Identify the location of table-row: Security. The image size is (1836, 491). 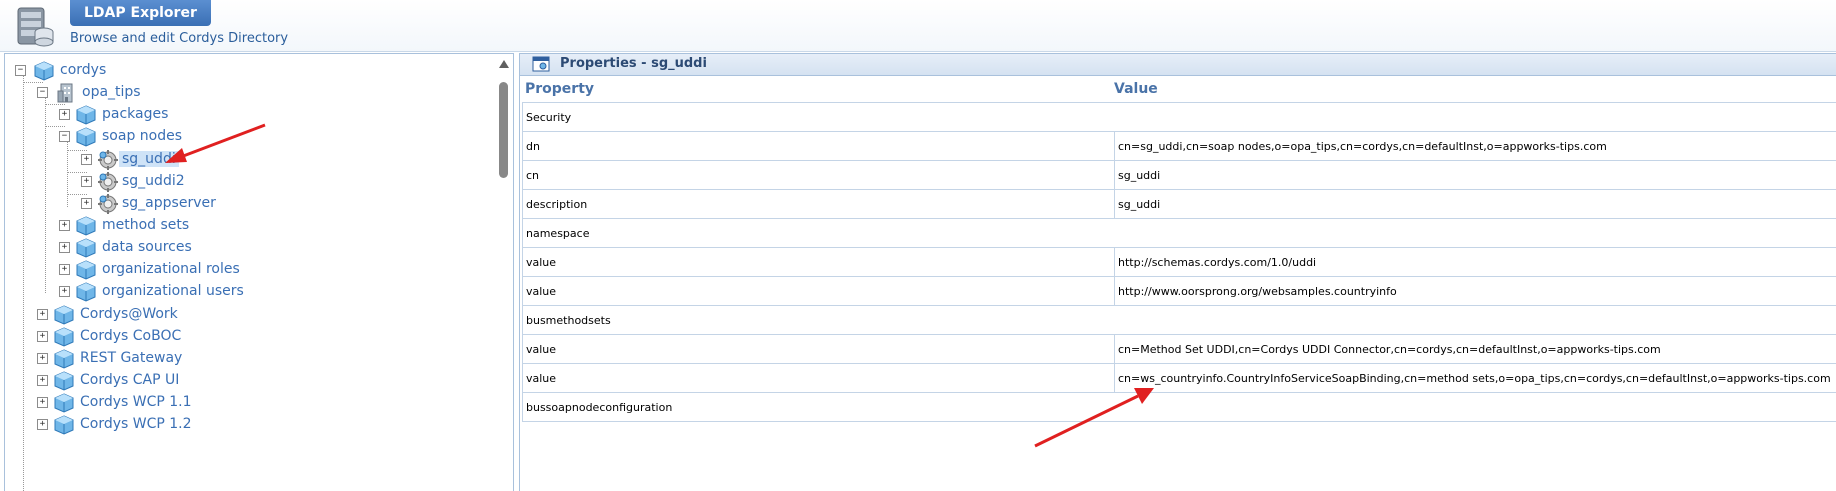
(1179, 117).